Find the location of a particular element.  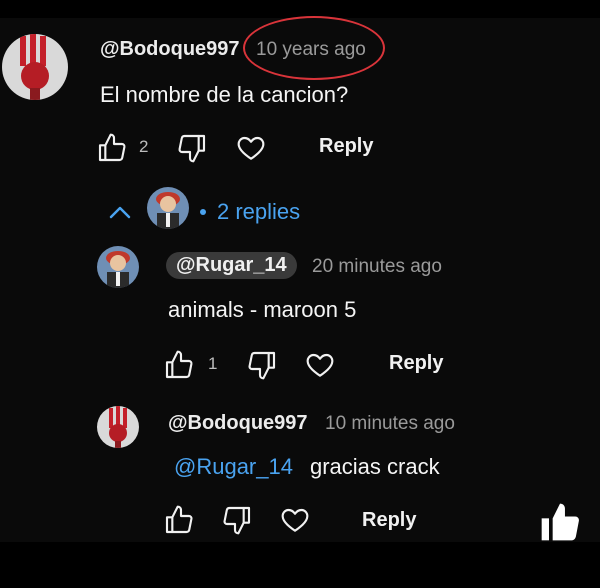

reply2-timestamp: 10 minutes ago is located at coordinates (390, 424).